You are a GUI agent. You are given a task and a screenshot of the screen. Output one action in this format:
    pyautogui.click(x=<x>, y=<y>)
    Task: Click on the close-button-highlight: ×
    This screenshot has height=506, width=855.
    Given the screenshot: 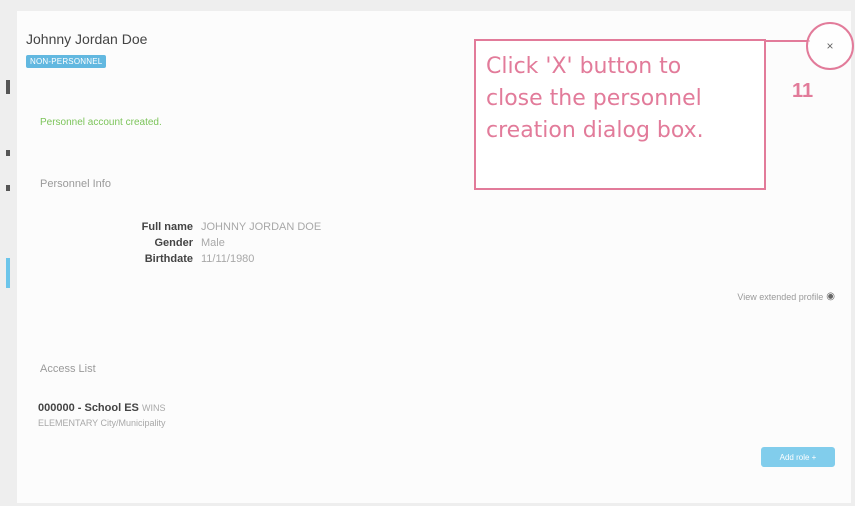 What is the action you would take?
    pyautogui.click(x=830, y=46)
    